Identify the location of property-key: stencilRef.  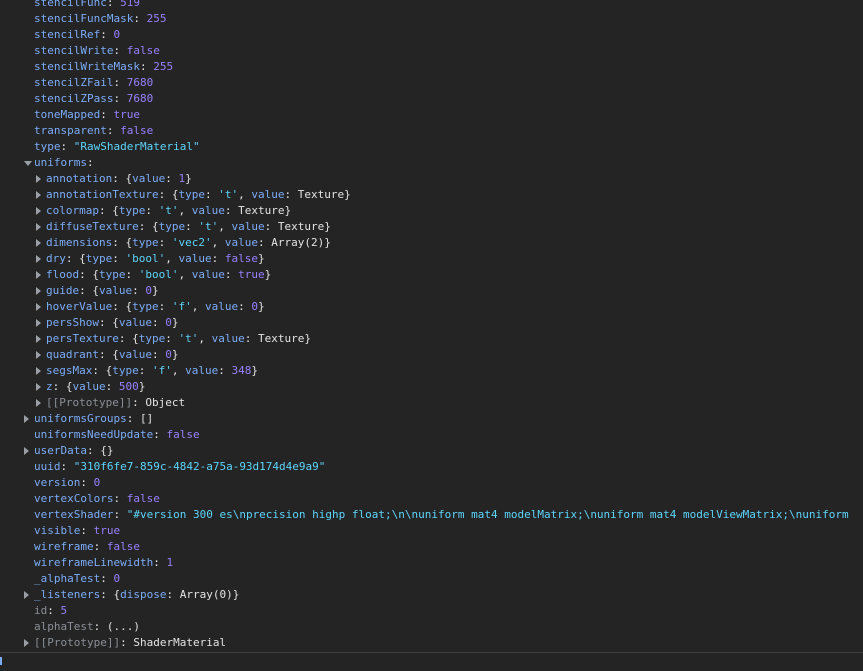
(67, 34).